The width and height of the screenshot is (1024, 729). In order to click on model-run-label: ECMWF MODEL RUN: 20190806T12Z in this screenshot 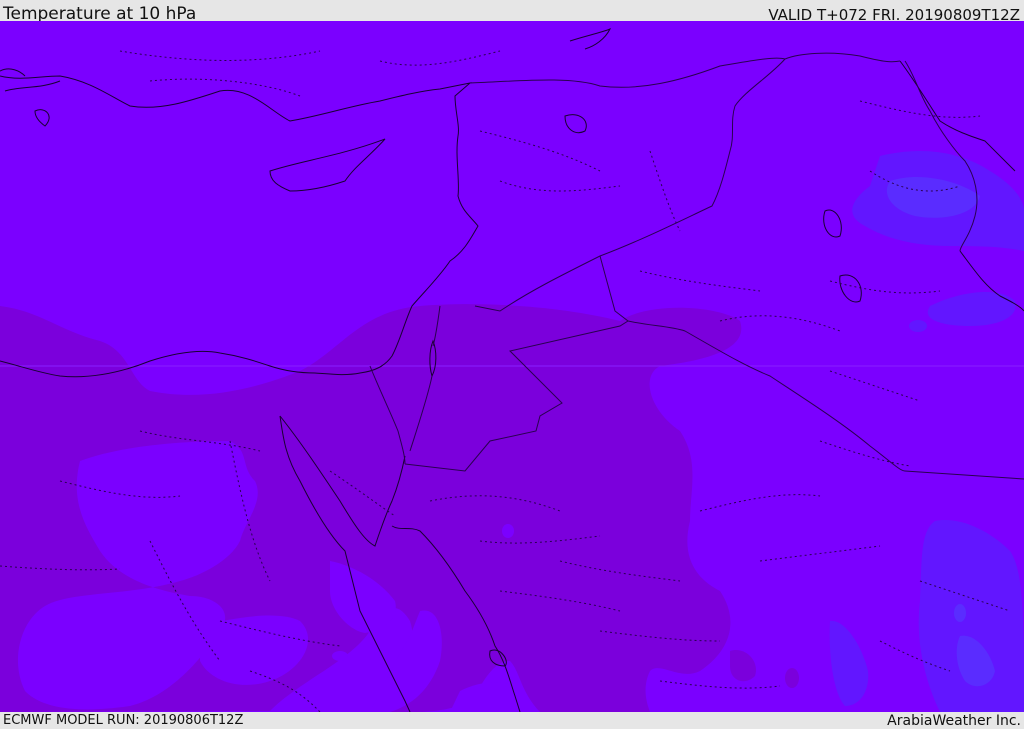, I will do `click(123, 720)`.